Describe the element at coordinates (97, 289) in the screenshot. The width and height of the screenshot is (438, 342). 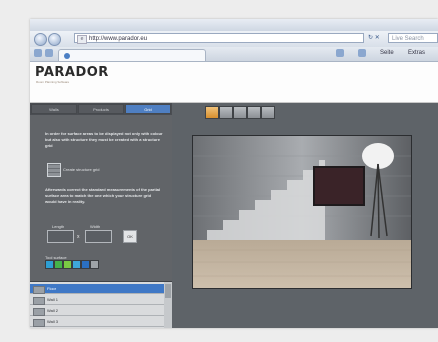
I see `surface-row-floor: Floor` at that location.